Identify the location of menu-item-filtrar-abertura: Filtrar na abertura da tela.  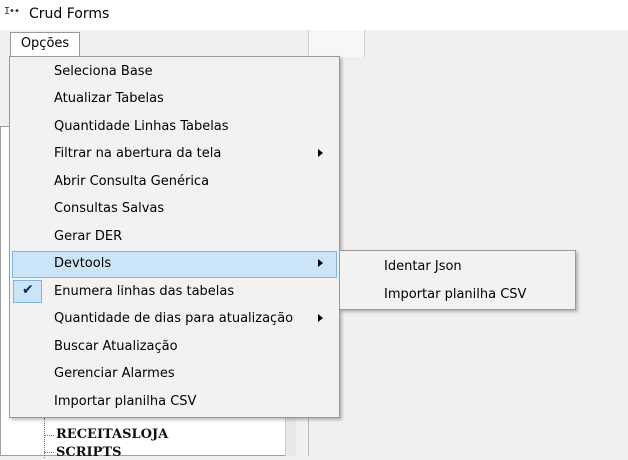
(174, 154).